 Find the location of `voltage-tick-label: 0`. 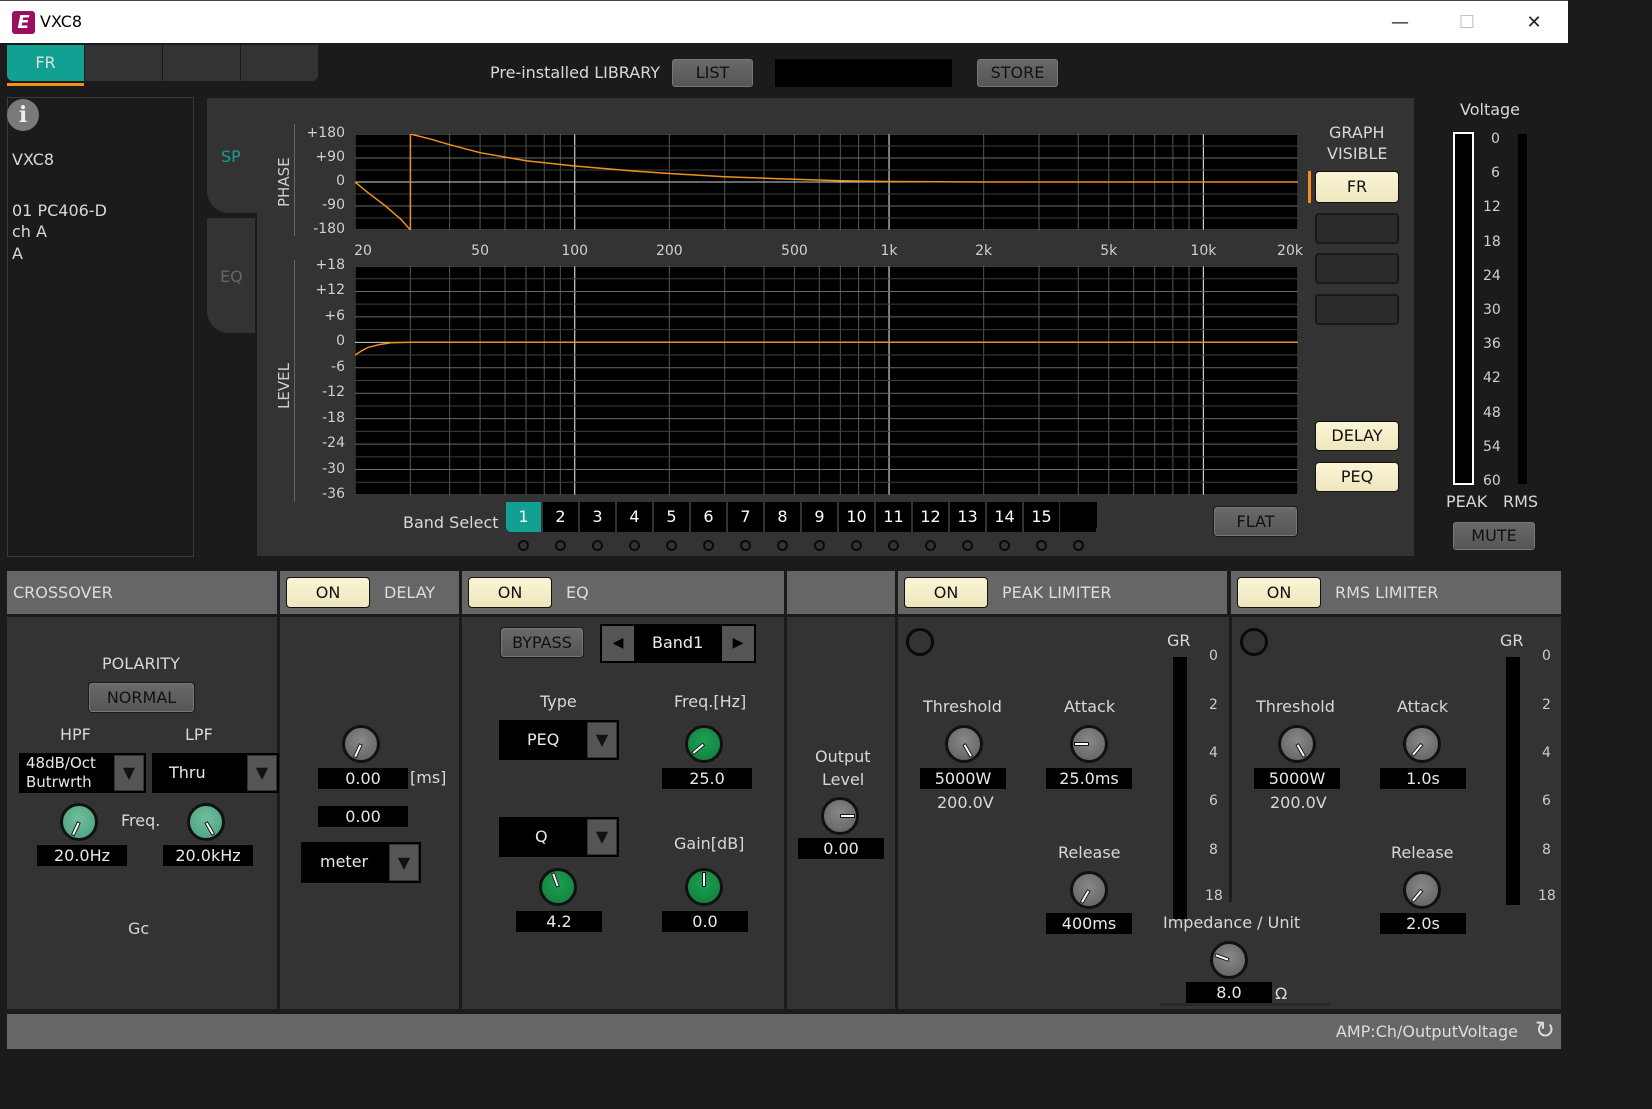

voltage-tick-label: 0 is located at coordinates (1495, 139).